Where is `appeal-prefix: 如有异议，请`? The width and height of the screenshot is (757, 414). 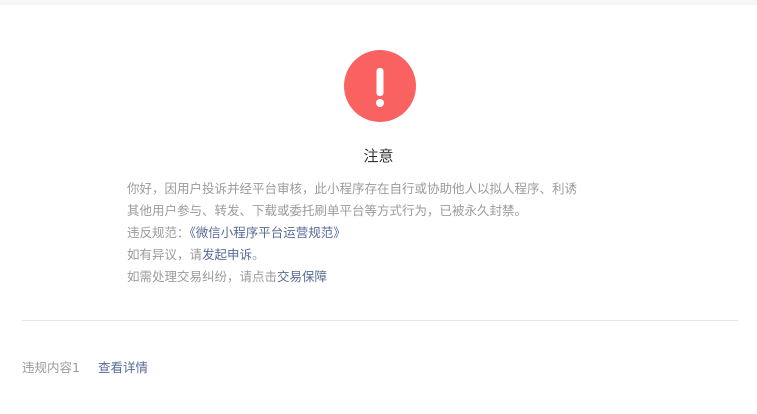
appeal-prefix: 如有异议，请 is located at coordinates (165, 254).